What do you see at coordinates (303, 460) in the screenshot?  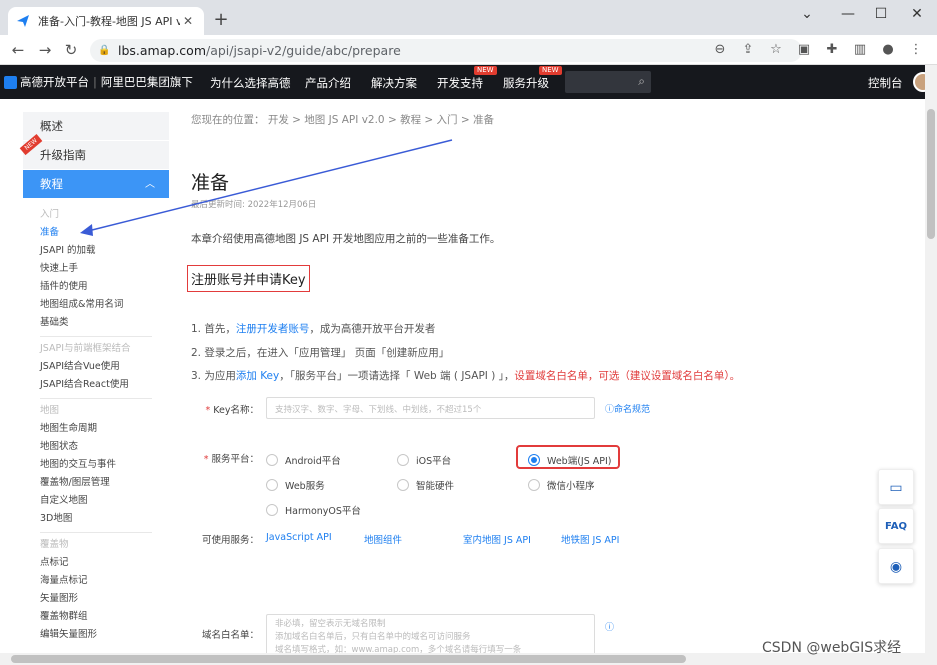 I see `radio-android: Android平台` at bounding box center [303, 460].